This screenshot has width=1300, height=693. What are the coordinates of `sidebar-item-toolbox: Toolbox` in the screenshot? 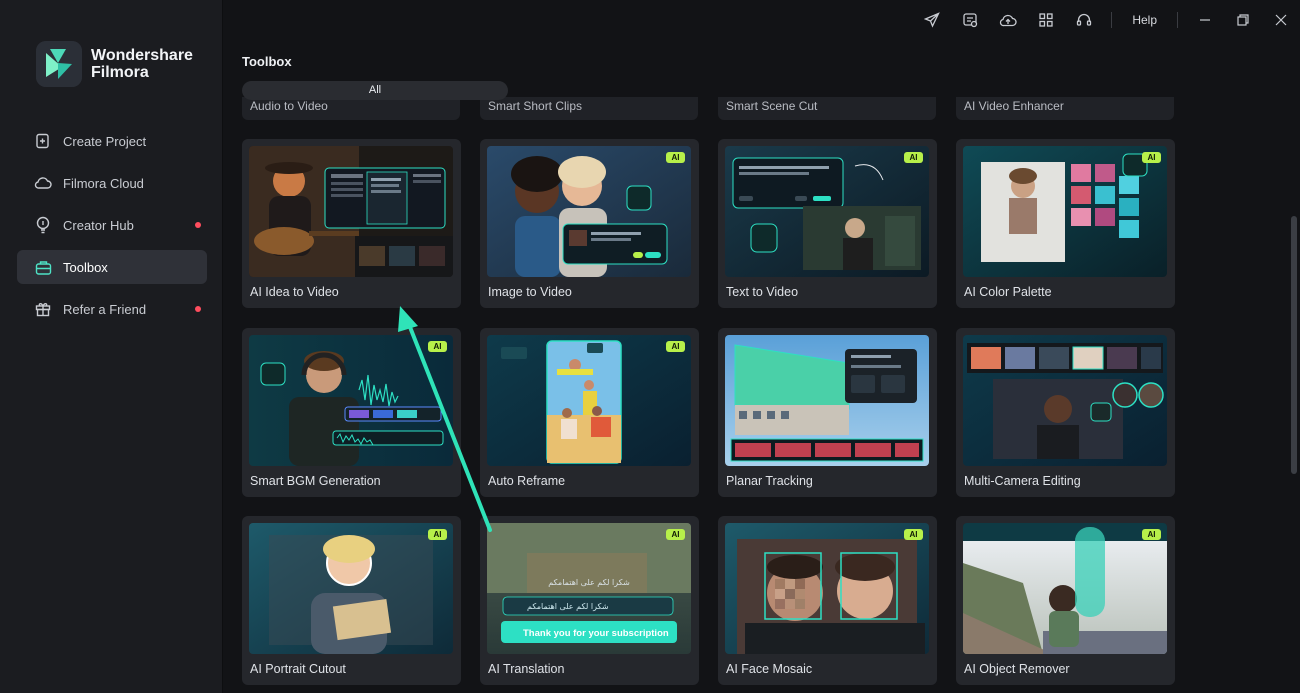 It's located at (112, 267).